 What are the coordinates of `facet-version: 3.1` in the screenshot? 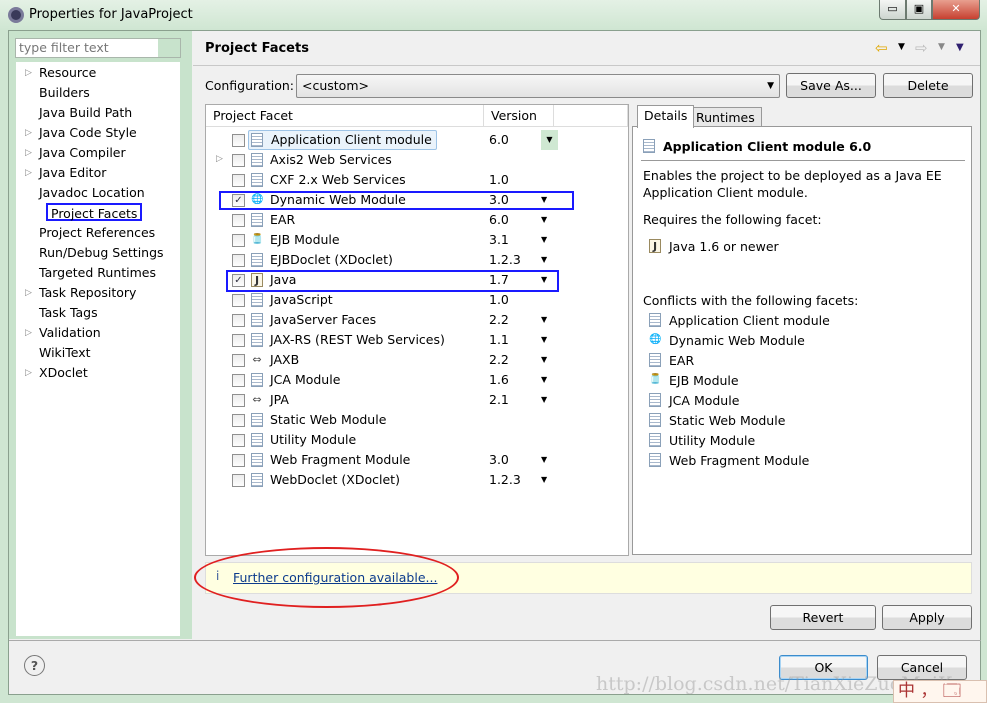 It's located at (499, 240).